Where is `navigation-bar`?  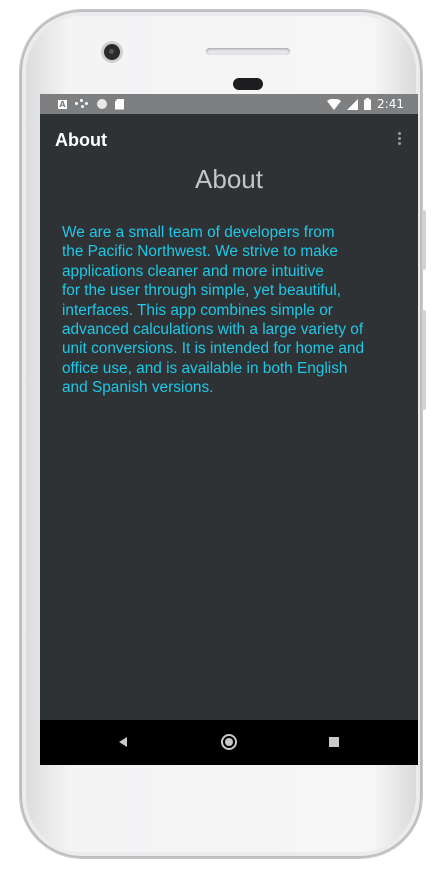 navigation-bar is located at coordinates (229, 742).